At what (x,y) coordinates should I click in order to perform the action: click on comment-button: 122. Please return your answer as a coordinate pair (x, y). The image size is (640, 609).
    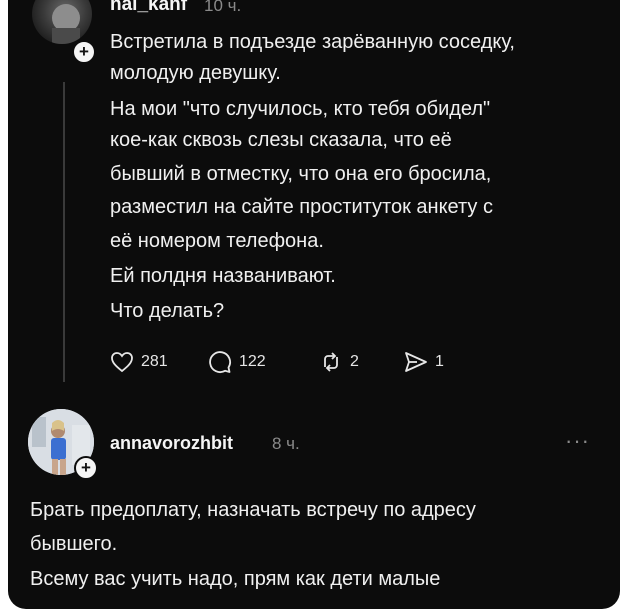
    Looking at the image, I should click on (237, 362).